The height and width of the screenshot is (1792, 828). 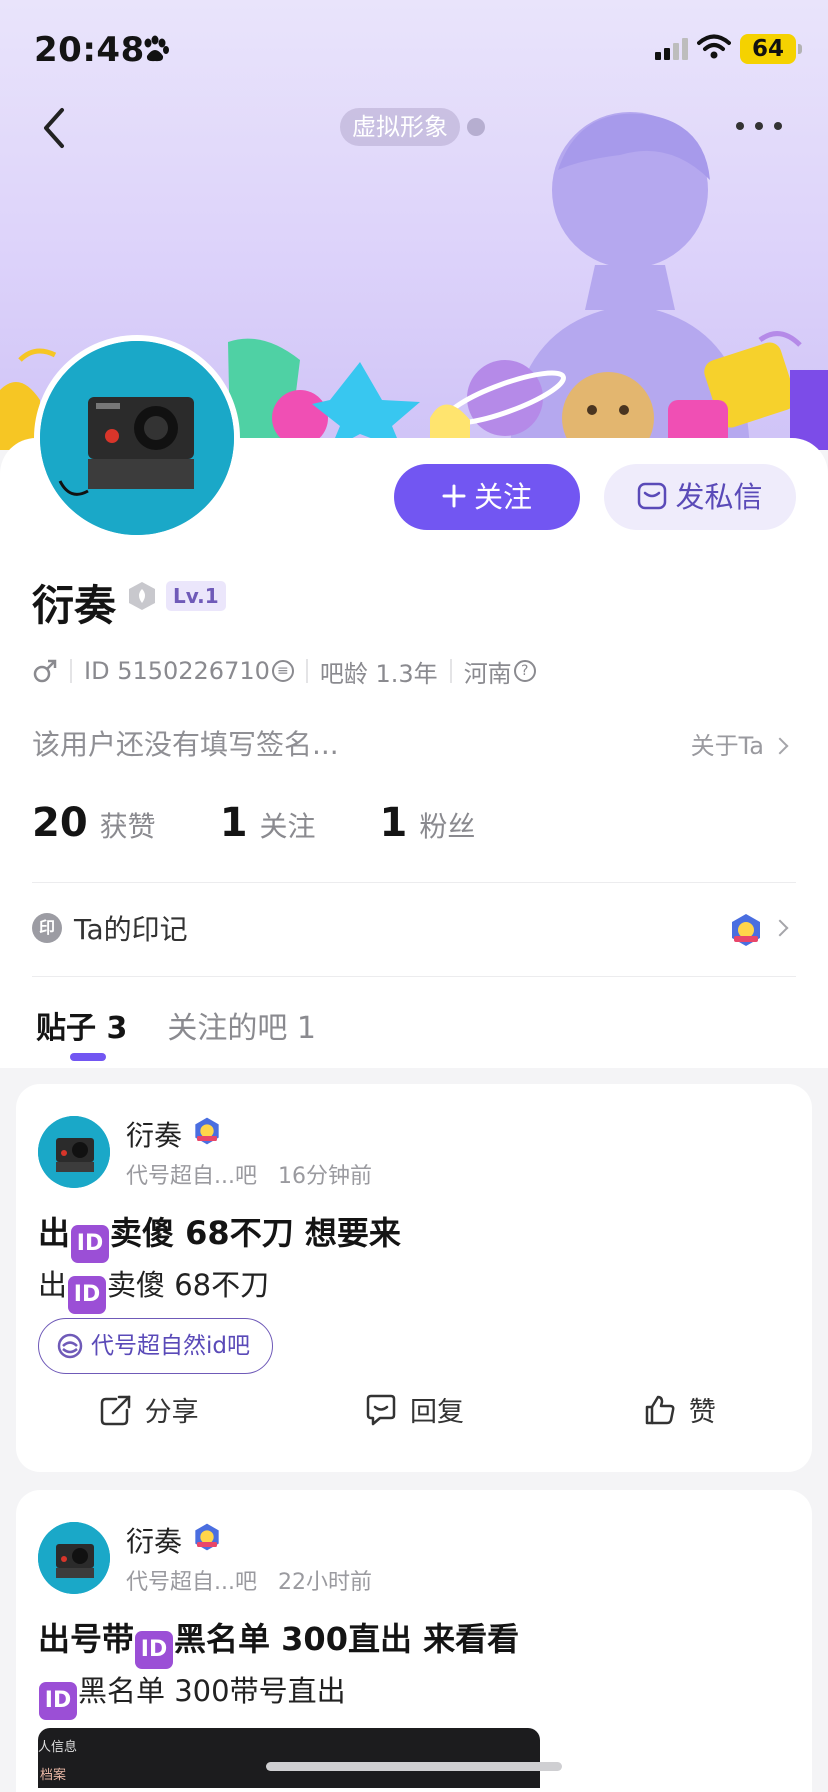 I want to click on post-actions: 分享 回复 赞, so click(x=414, y=1409).